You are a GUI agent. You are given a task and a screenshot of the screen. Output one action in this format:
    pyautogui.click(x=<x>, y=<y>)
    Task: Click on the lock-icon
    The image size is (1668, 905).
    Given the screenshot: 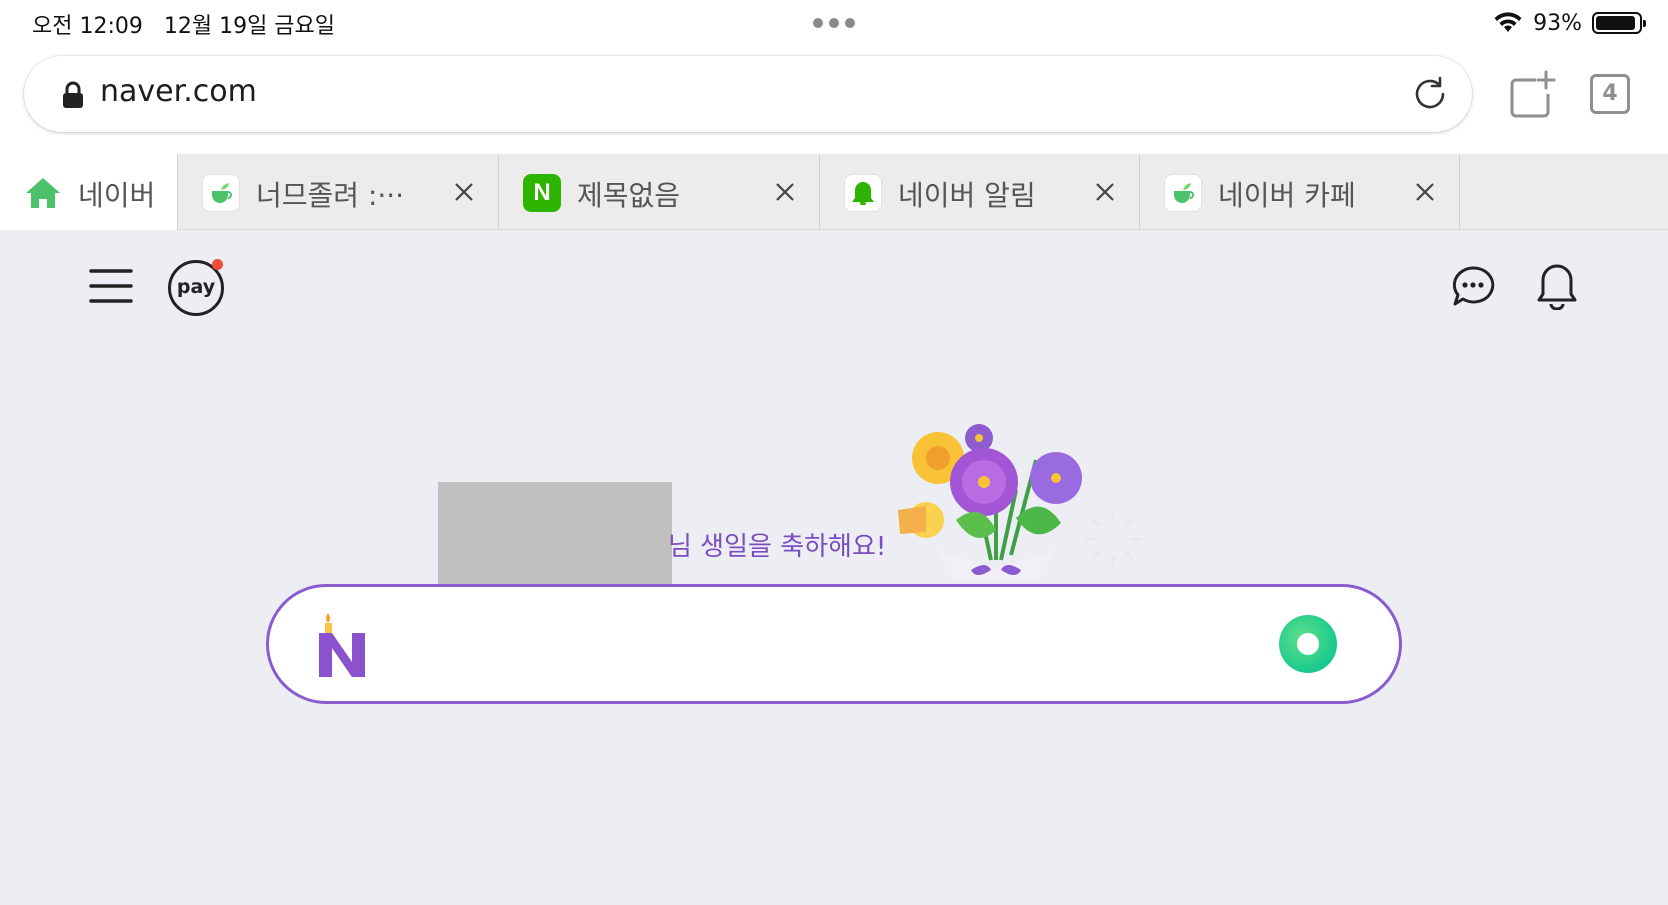 What is the action you would take?
    pyautogui.click(x=73, y=94)
    